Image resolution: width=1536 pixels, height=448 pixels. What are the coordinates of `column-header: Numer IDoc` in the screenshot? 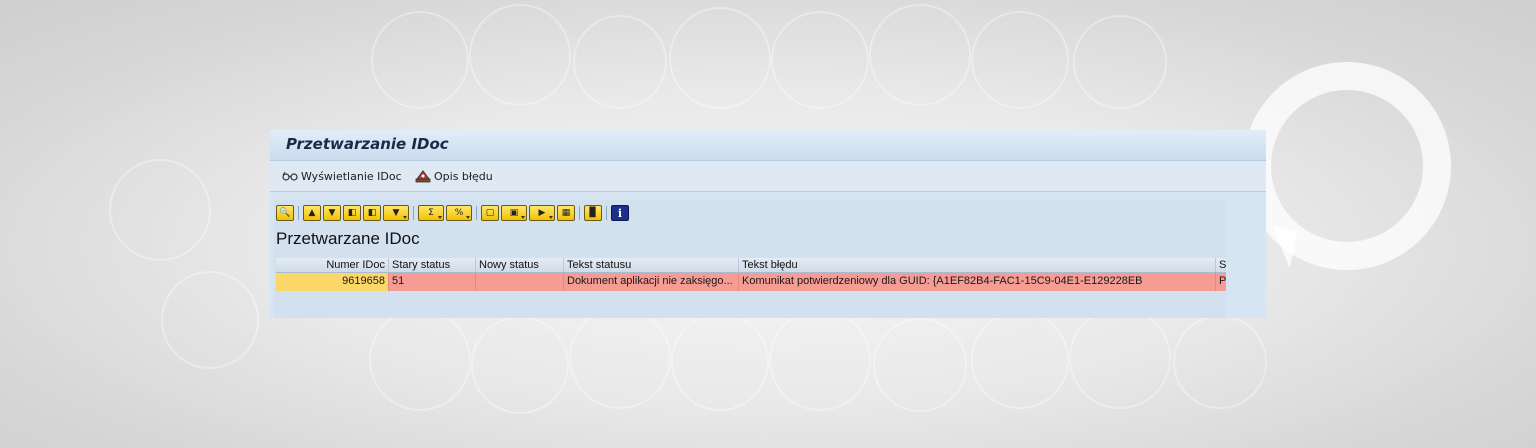 It's located at (332, 265).